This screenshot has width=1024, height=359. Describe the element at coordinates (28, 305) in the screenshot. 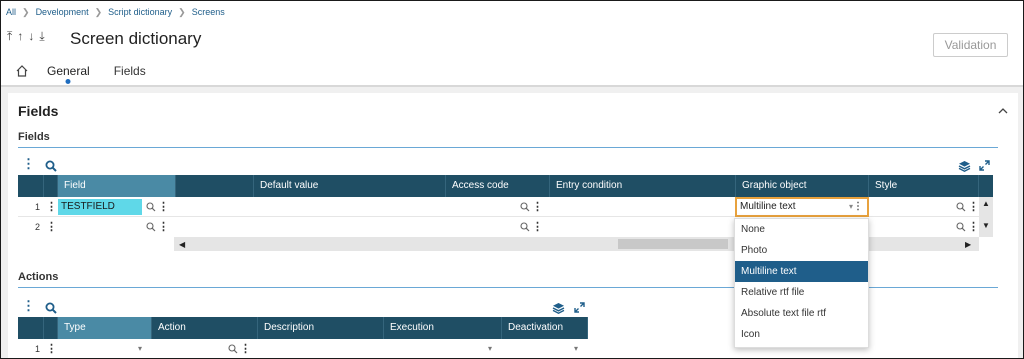

I see `actions-menu-icon: ⋮` at that location.